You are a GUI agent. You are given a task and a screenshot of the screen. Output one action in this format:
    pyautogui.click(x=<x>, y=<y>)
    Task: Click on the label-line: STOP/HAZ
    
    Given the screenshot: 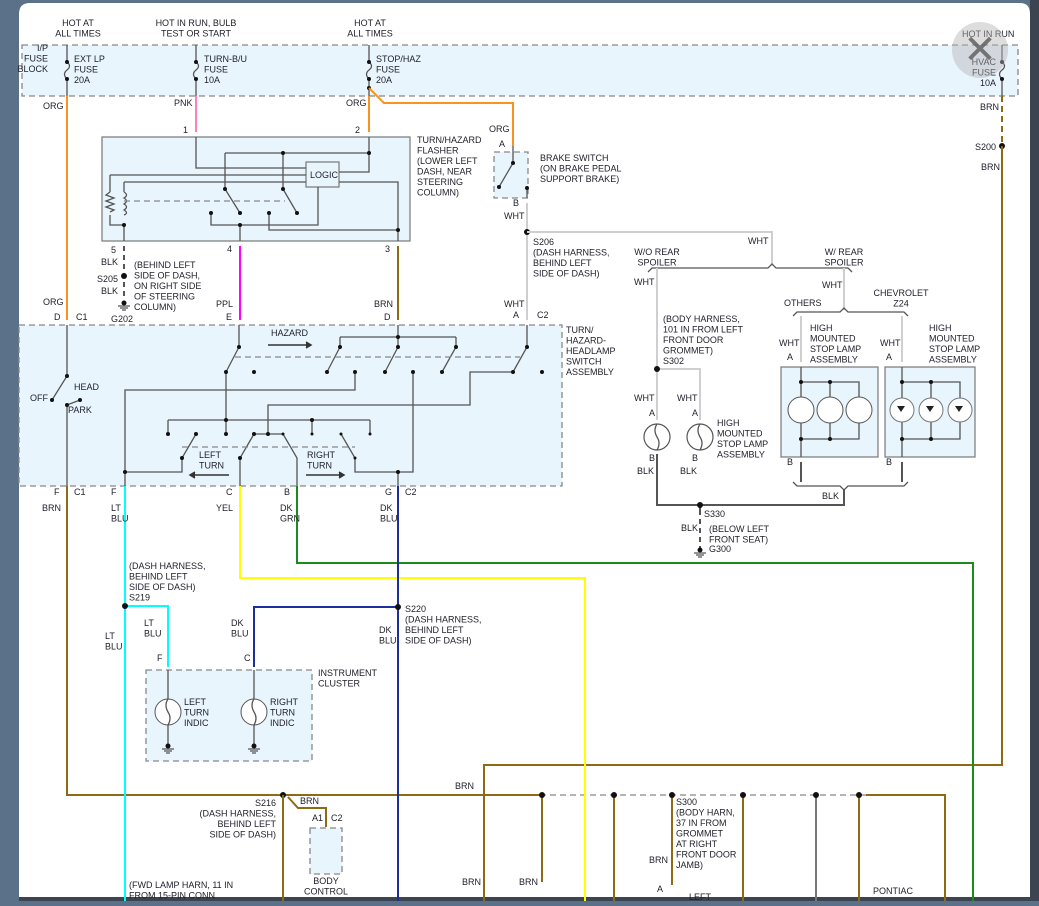 What is the action you would take?
    pyautogui.click(x=398, y=59)
    